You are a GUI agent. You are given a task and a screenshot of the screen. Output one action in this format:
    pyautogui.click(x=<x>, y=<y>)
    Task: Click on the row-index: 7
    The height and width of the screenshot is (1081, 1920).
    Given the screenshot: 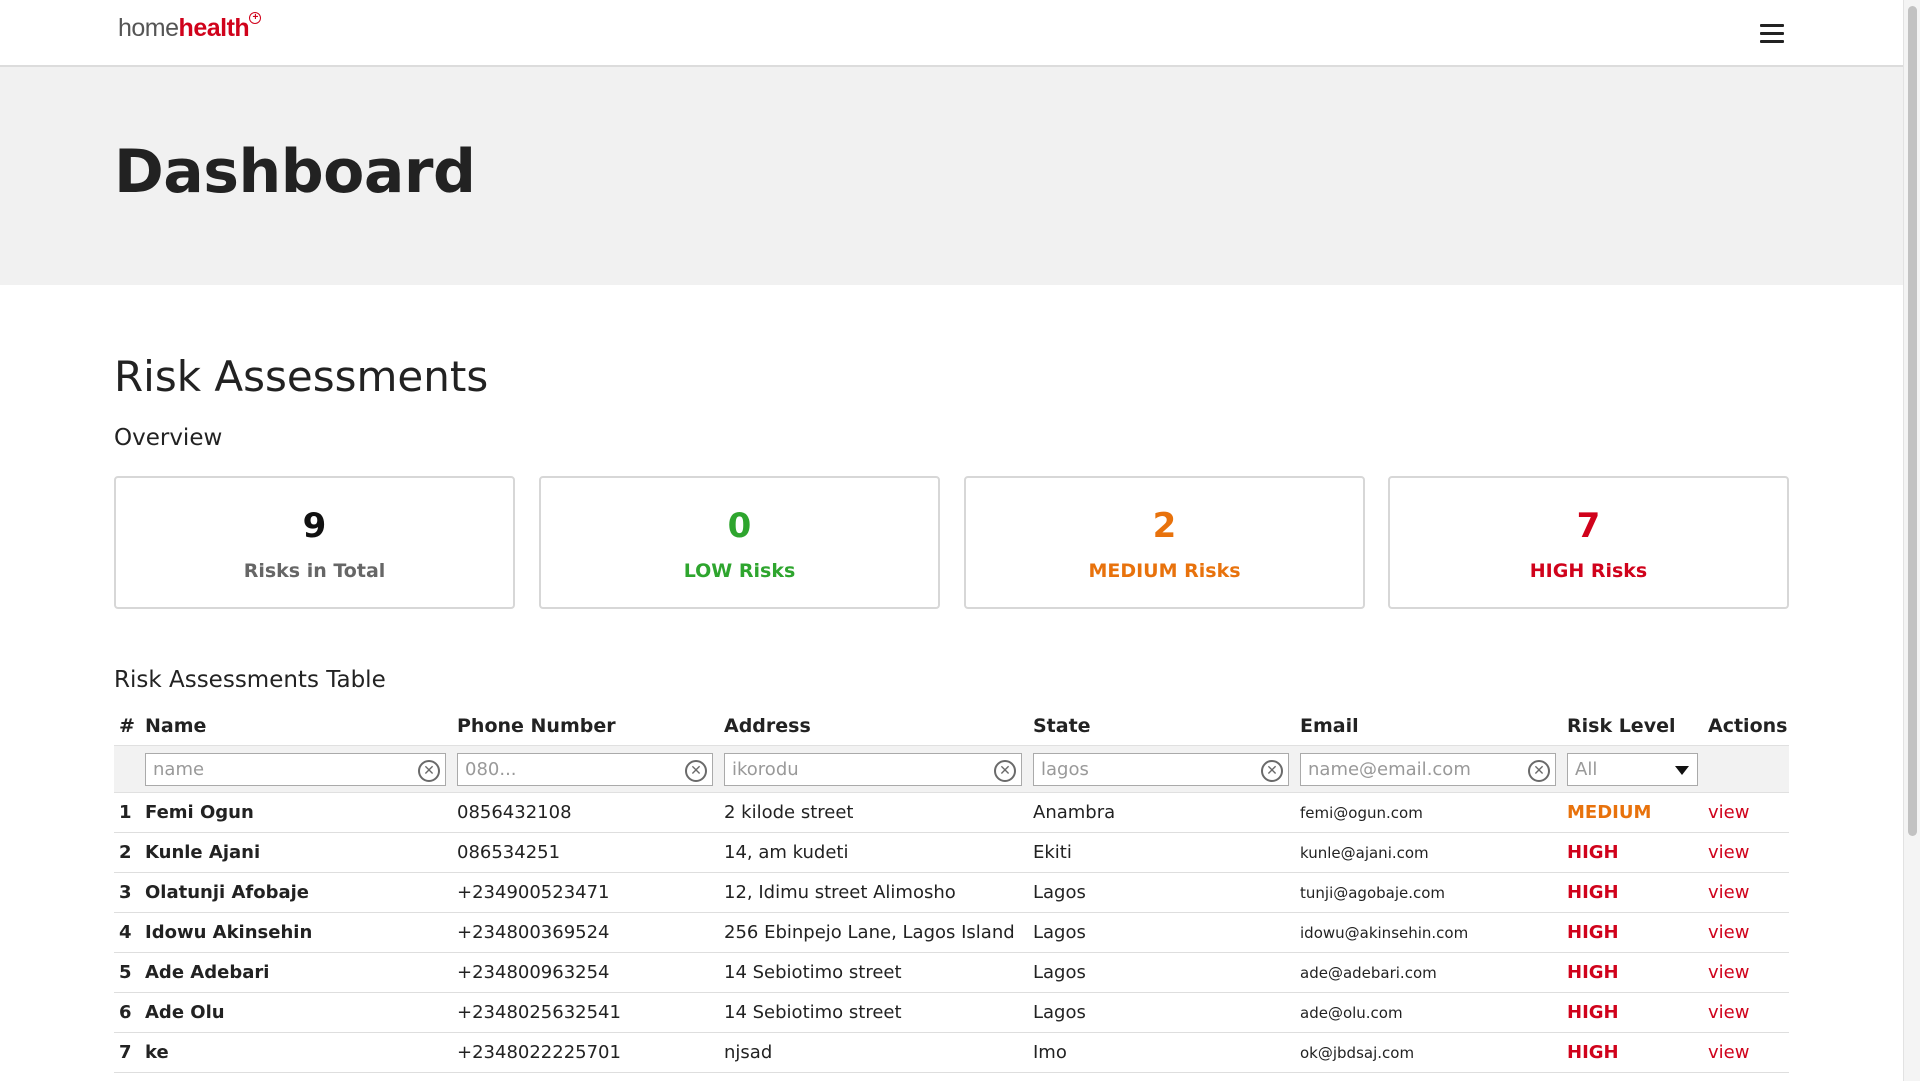 What is the action you would take?
    pyautogui.click(x=125, y=1052)
    